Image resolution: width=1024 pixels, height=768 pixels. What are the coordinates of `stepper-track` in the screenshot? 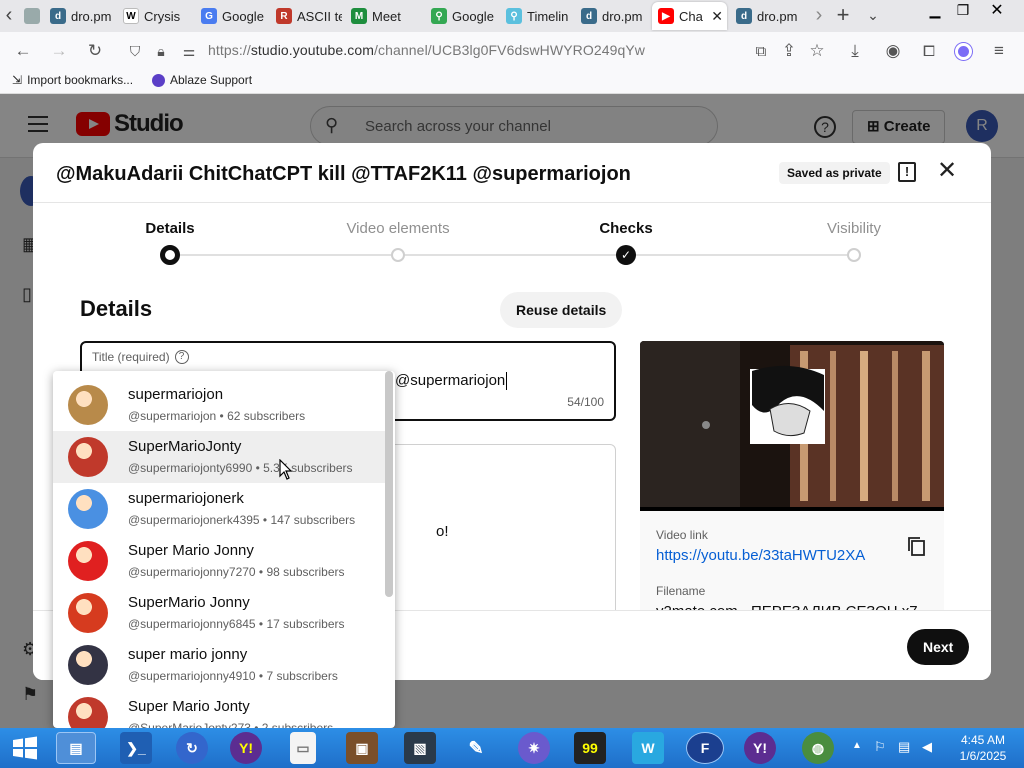 It's located at (512, 255).